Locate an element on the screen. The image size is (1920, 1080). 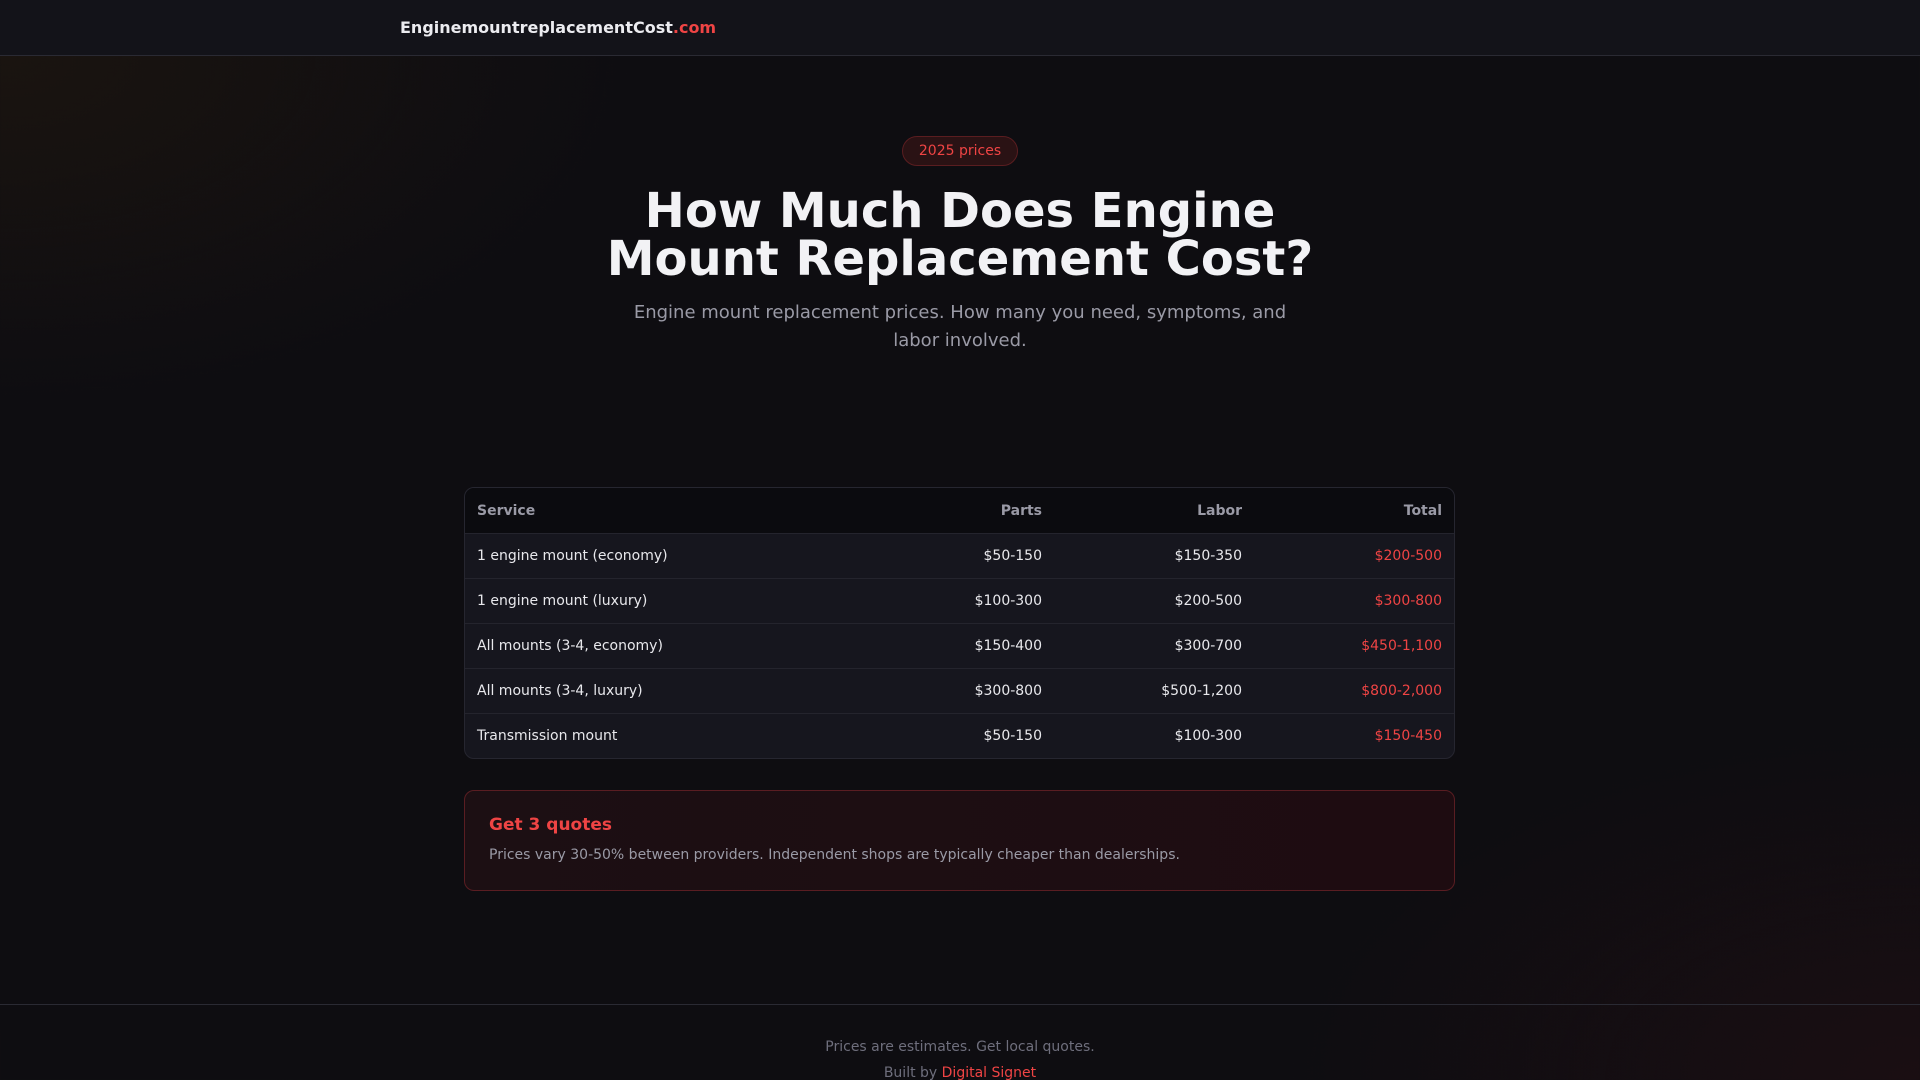
cell-total: $800-2,000 is located at coordinates (1401, 691).